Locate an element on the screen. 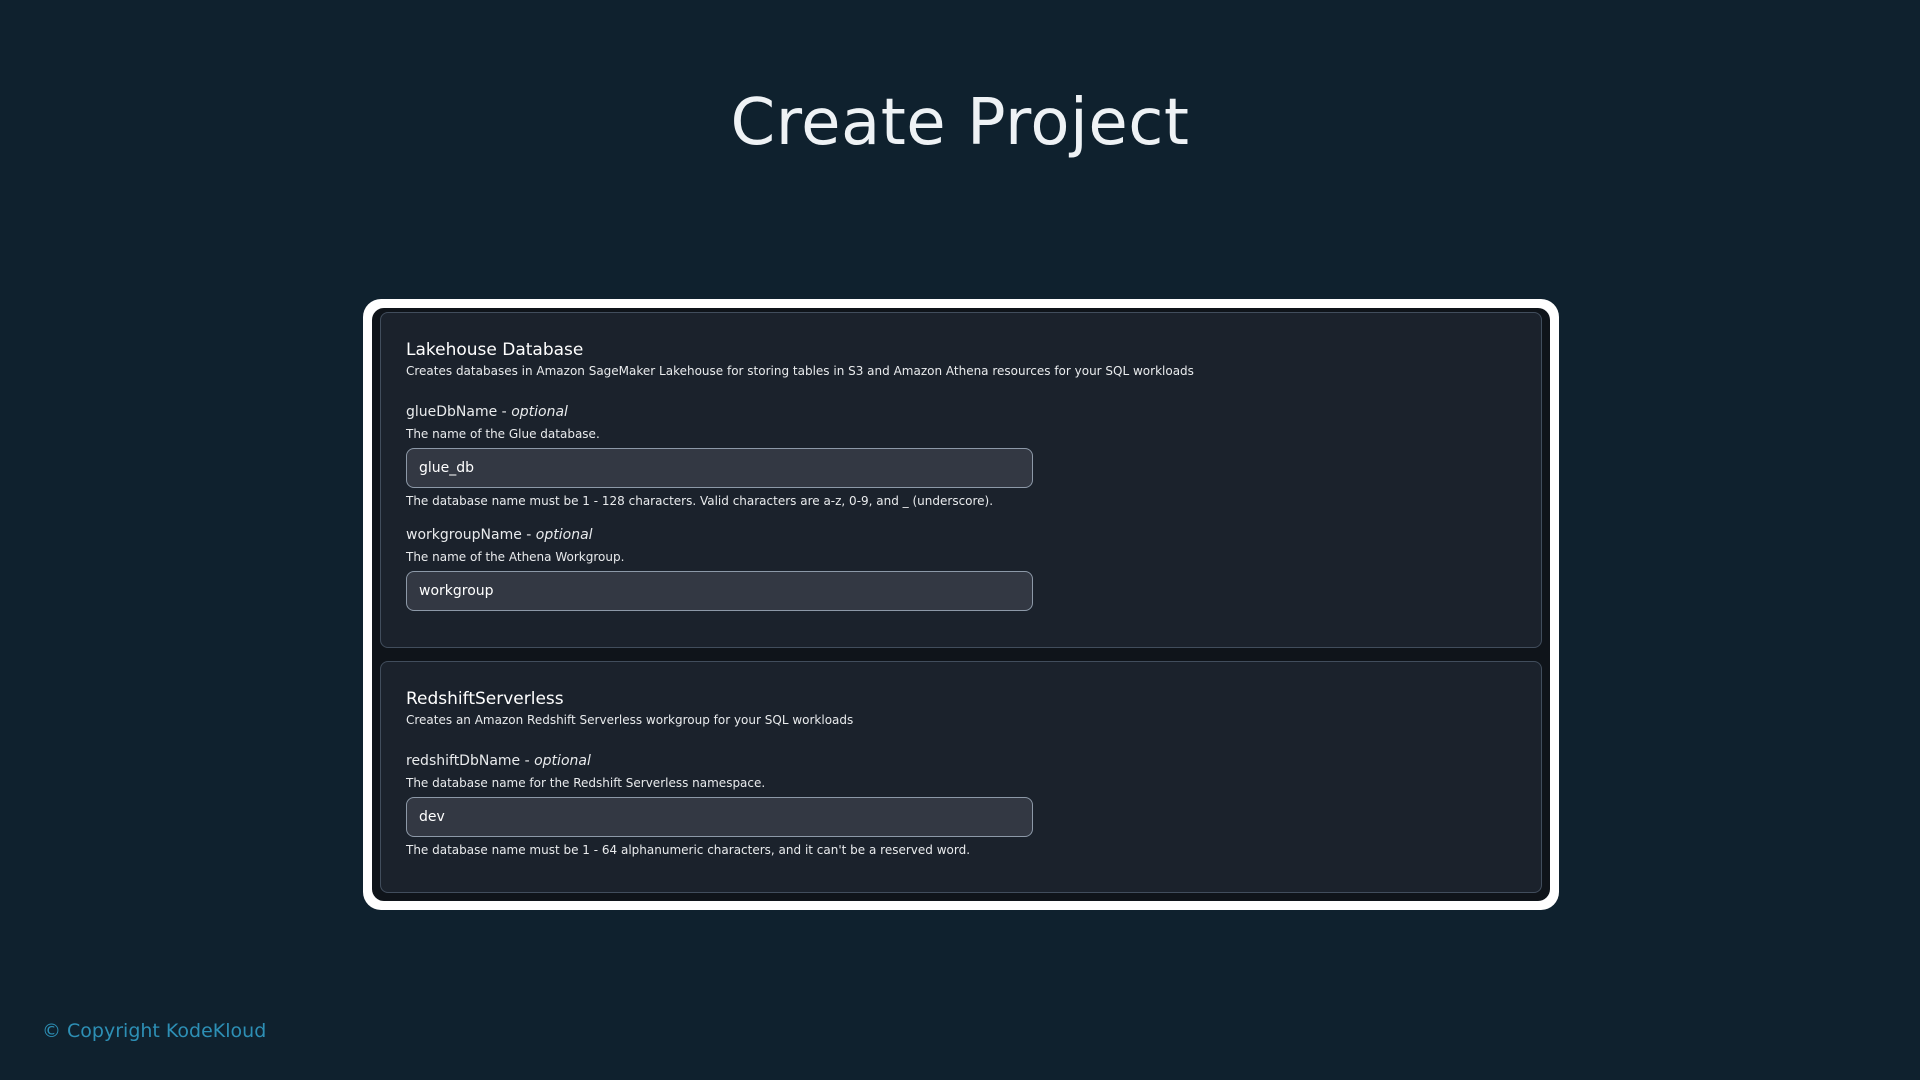 The width and height of the screenshot is (1920, 1080). glue-db-name-input is located at coordinates (719, 468).